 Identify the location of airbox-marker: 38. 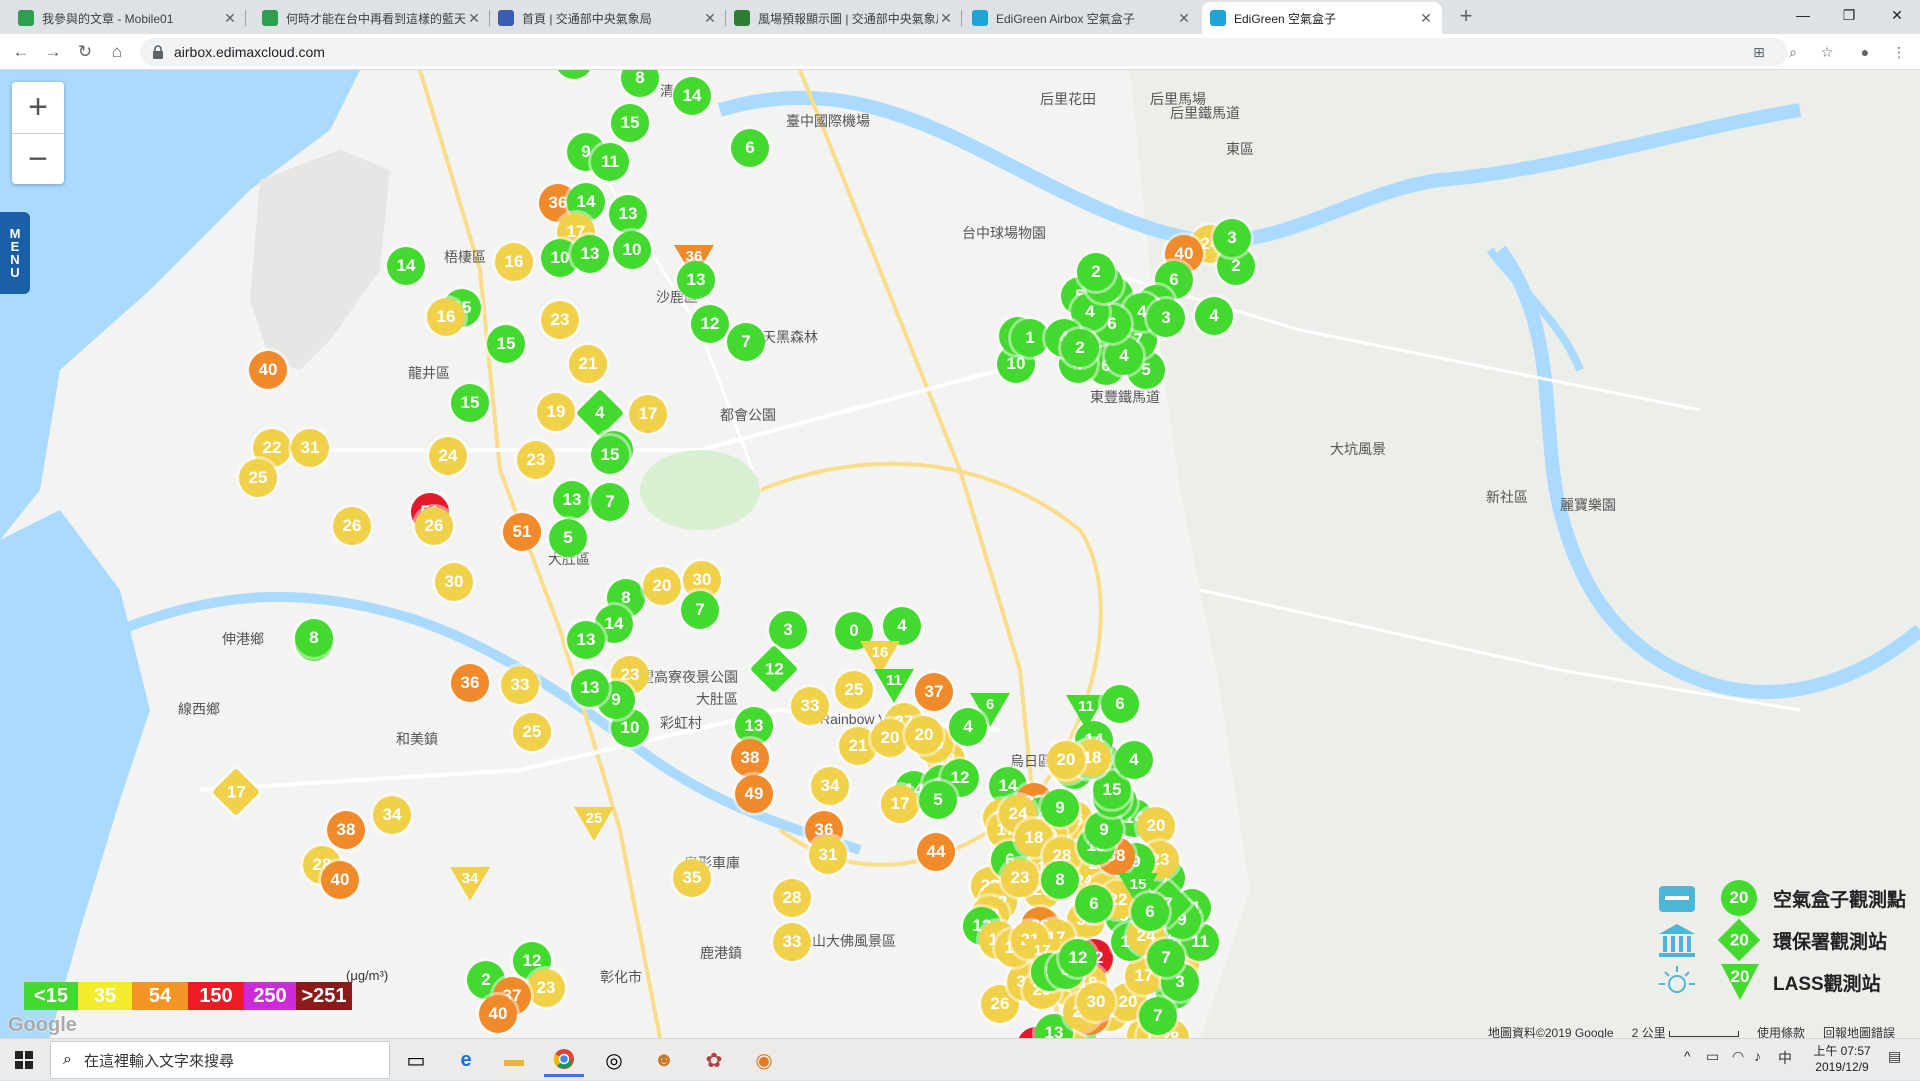
(346, 830).